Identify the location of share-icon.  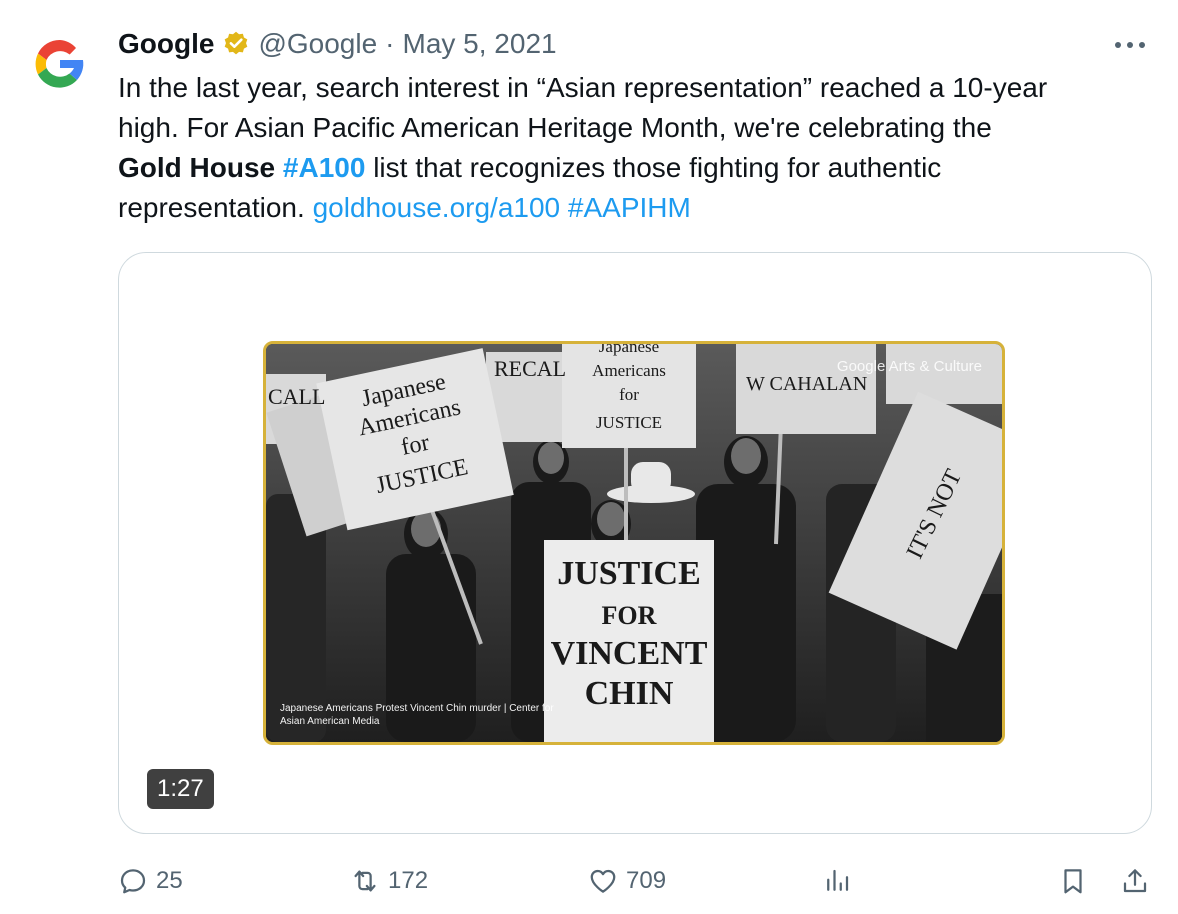
(1135, 881).